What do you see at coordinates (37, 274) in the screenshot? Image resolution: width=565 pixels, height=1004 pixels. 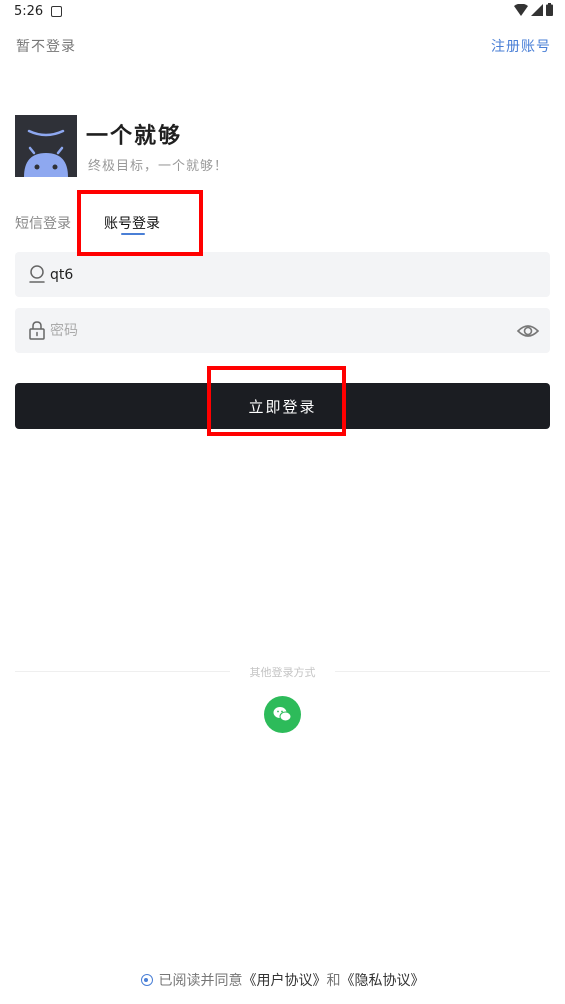 I see `user-icon` at bounding box center [37, 274].